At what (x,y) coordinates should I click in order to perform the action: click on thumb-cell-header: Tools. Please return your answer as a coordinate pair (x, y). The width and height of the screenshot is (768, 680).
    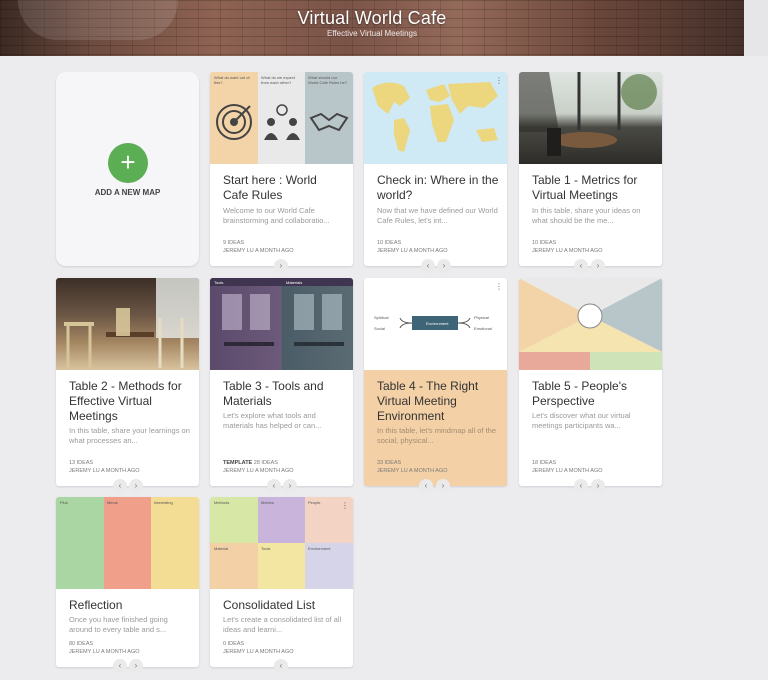
    Looking at the image, I should click on (266, 548).